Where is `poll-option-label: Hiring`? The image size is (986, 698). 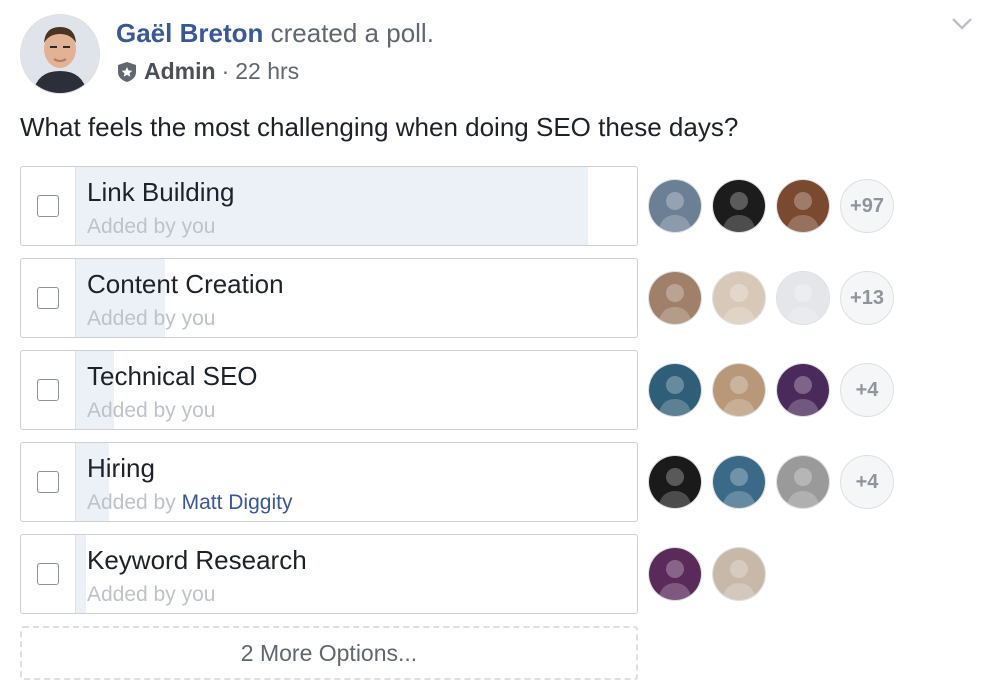
poll-option-label: Hiring is located at coordinates (121, 468).